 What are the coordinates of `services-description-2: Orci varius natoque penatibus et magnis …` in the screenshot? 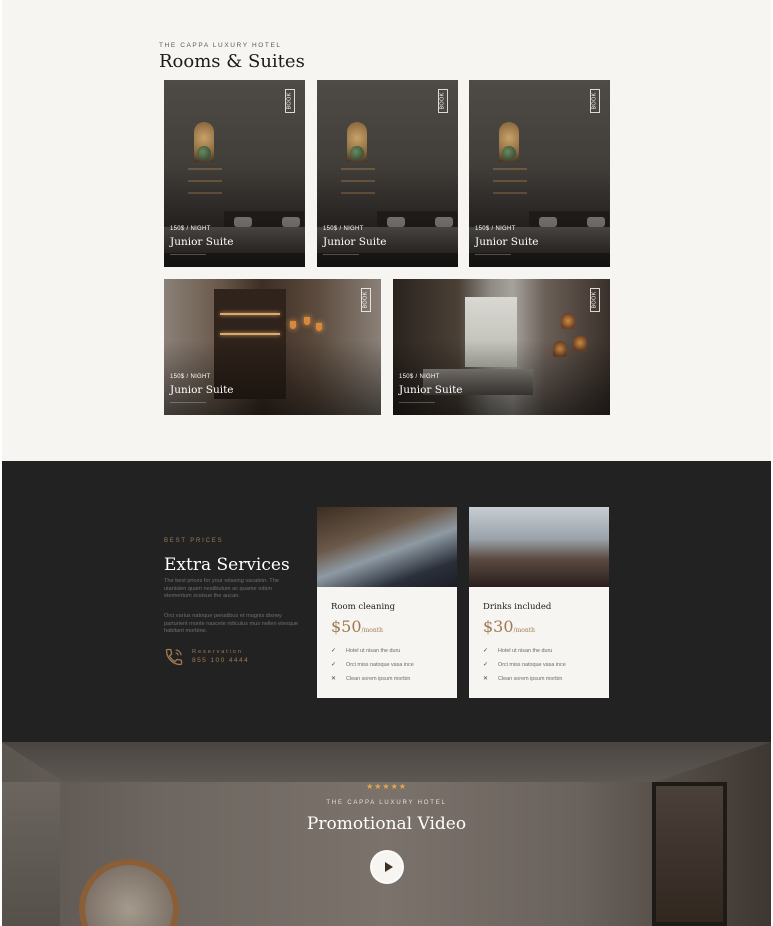 It's located at (231, 624).